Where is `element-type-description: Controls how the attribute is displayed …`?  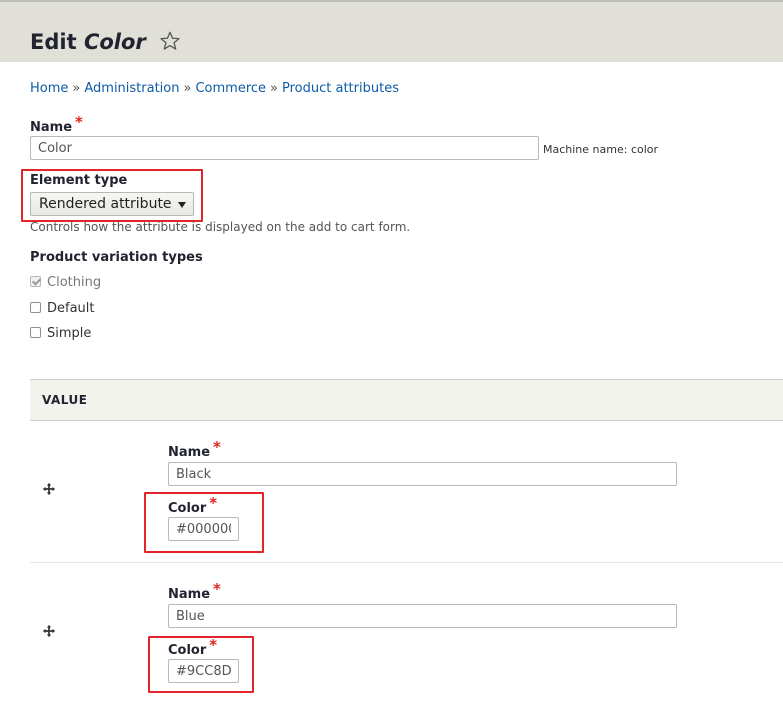 element-type-description: Controls how the attribute is displayed … is located at coordinates (220, 227).